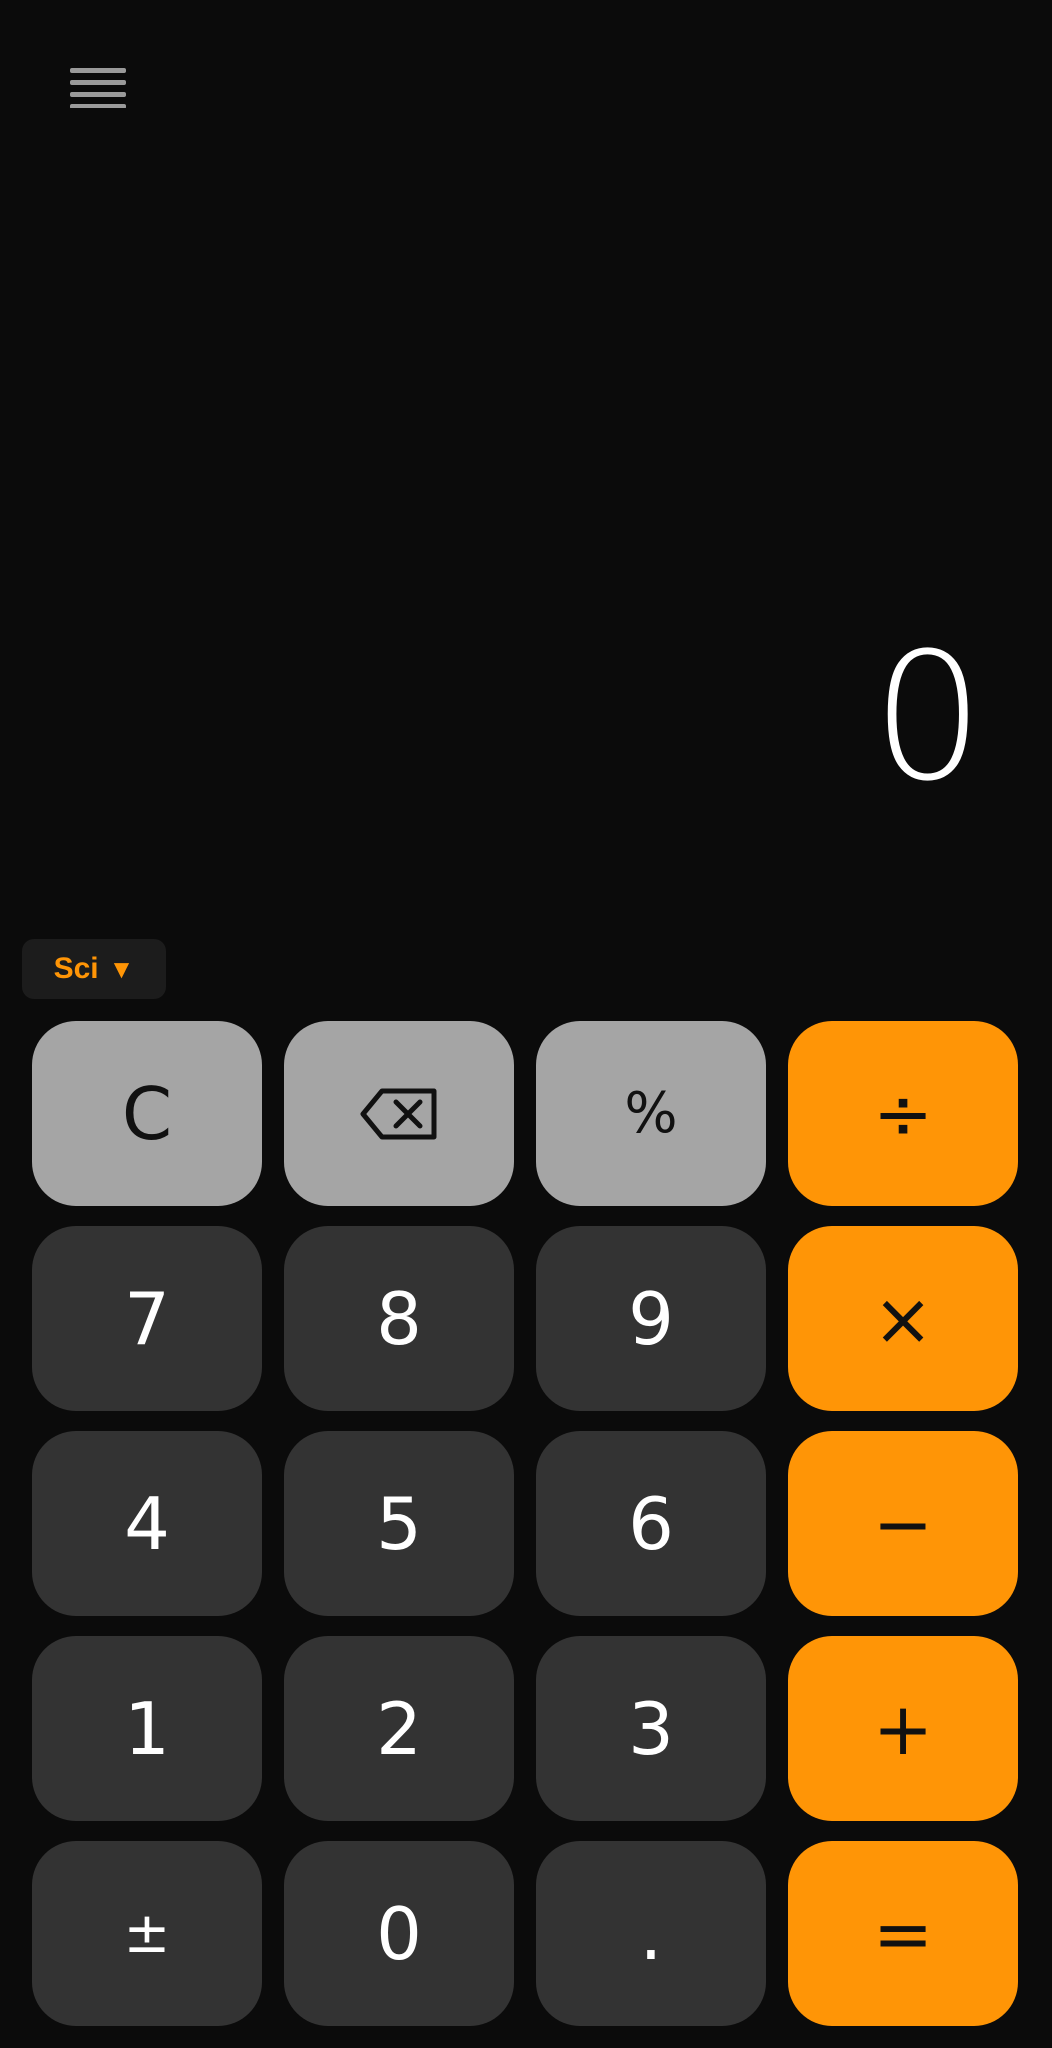 The image size is (1052, 2048). What do you see at coordinates (399, 1523) in the screenshot?
I see `digit-5-button: 5` at bounding box center [399, 1523].